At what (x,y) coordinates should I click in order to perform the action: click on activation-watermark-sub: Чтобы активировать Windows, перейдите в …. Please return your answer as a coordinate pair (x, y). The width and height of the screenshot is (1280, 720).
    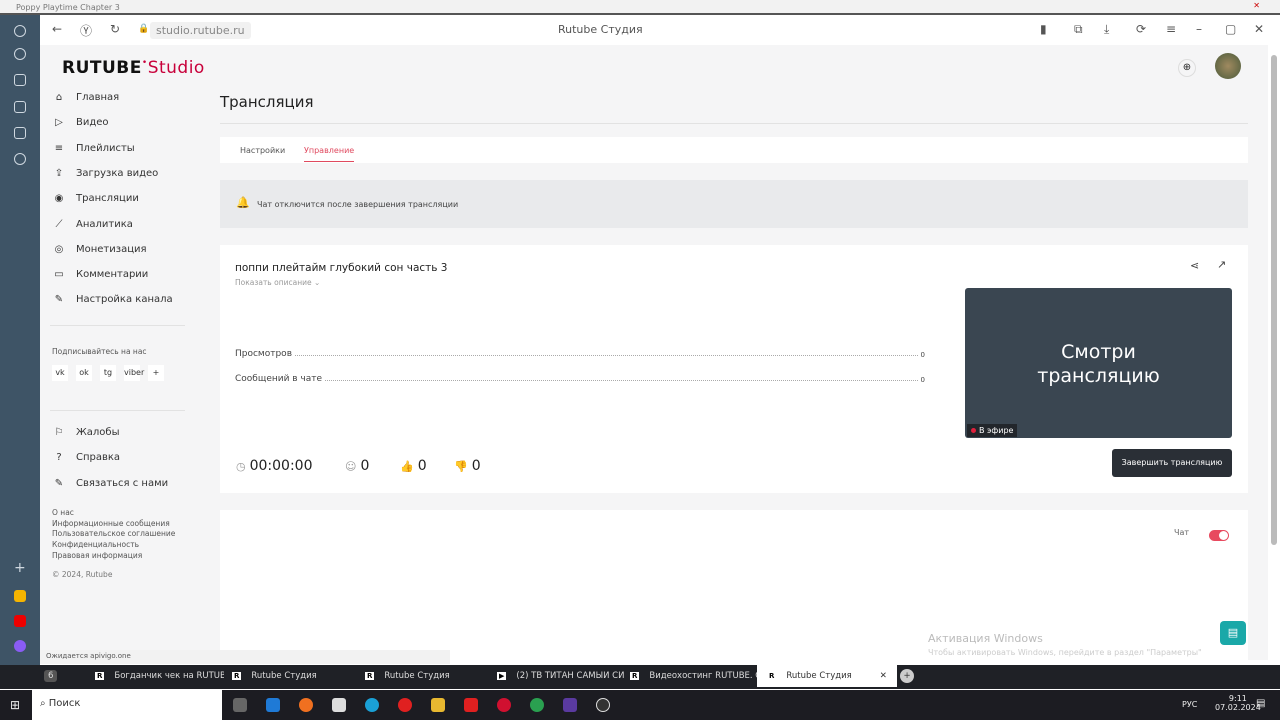
    Looking at the image, I should click on (1065, 652).